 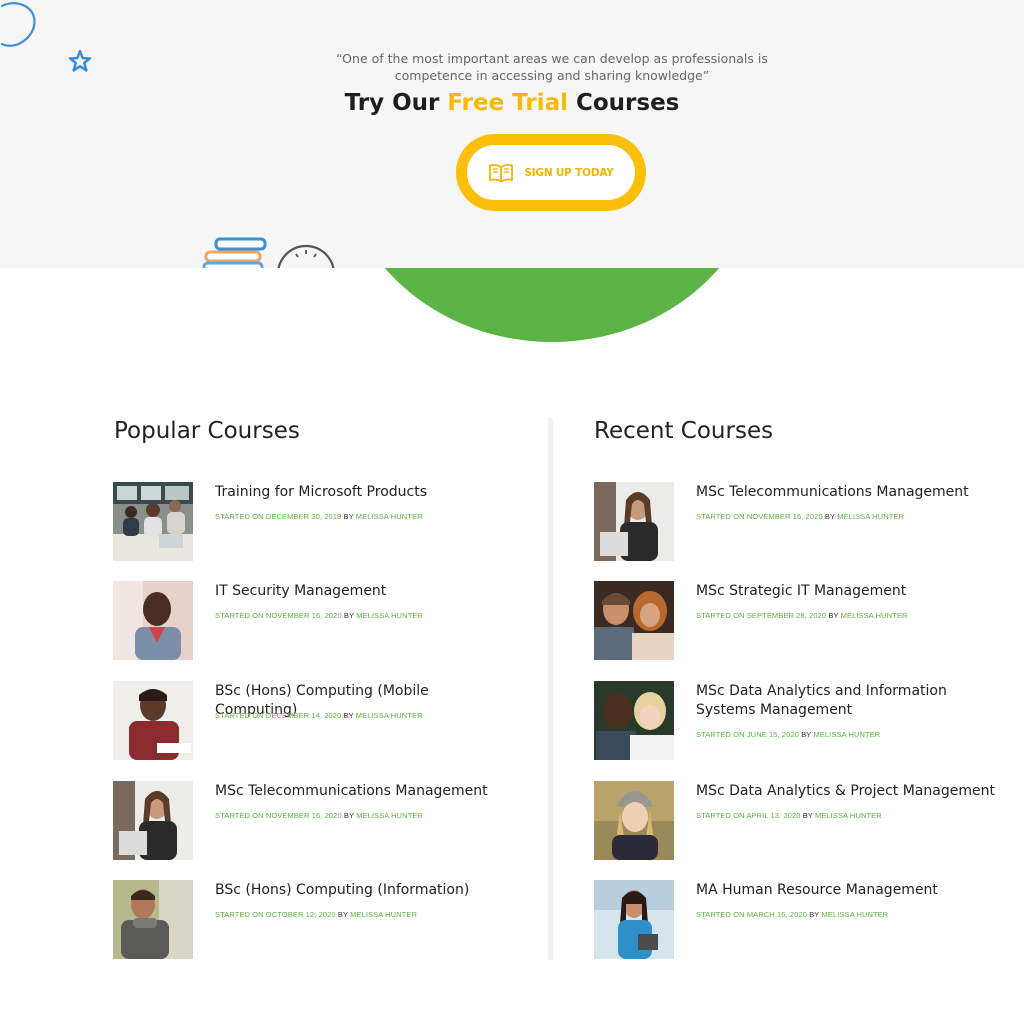 What do you see at coordinates (748, 815) in the screenshot?
I see `course-date: STARTED ON APRIL 13, 2020` at bounding box center [748, 815].